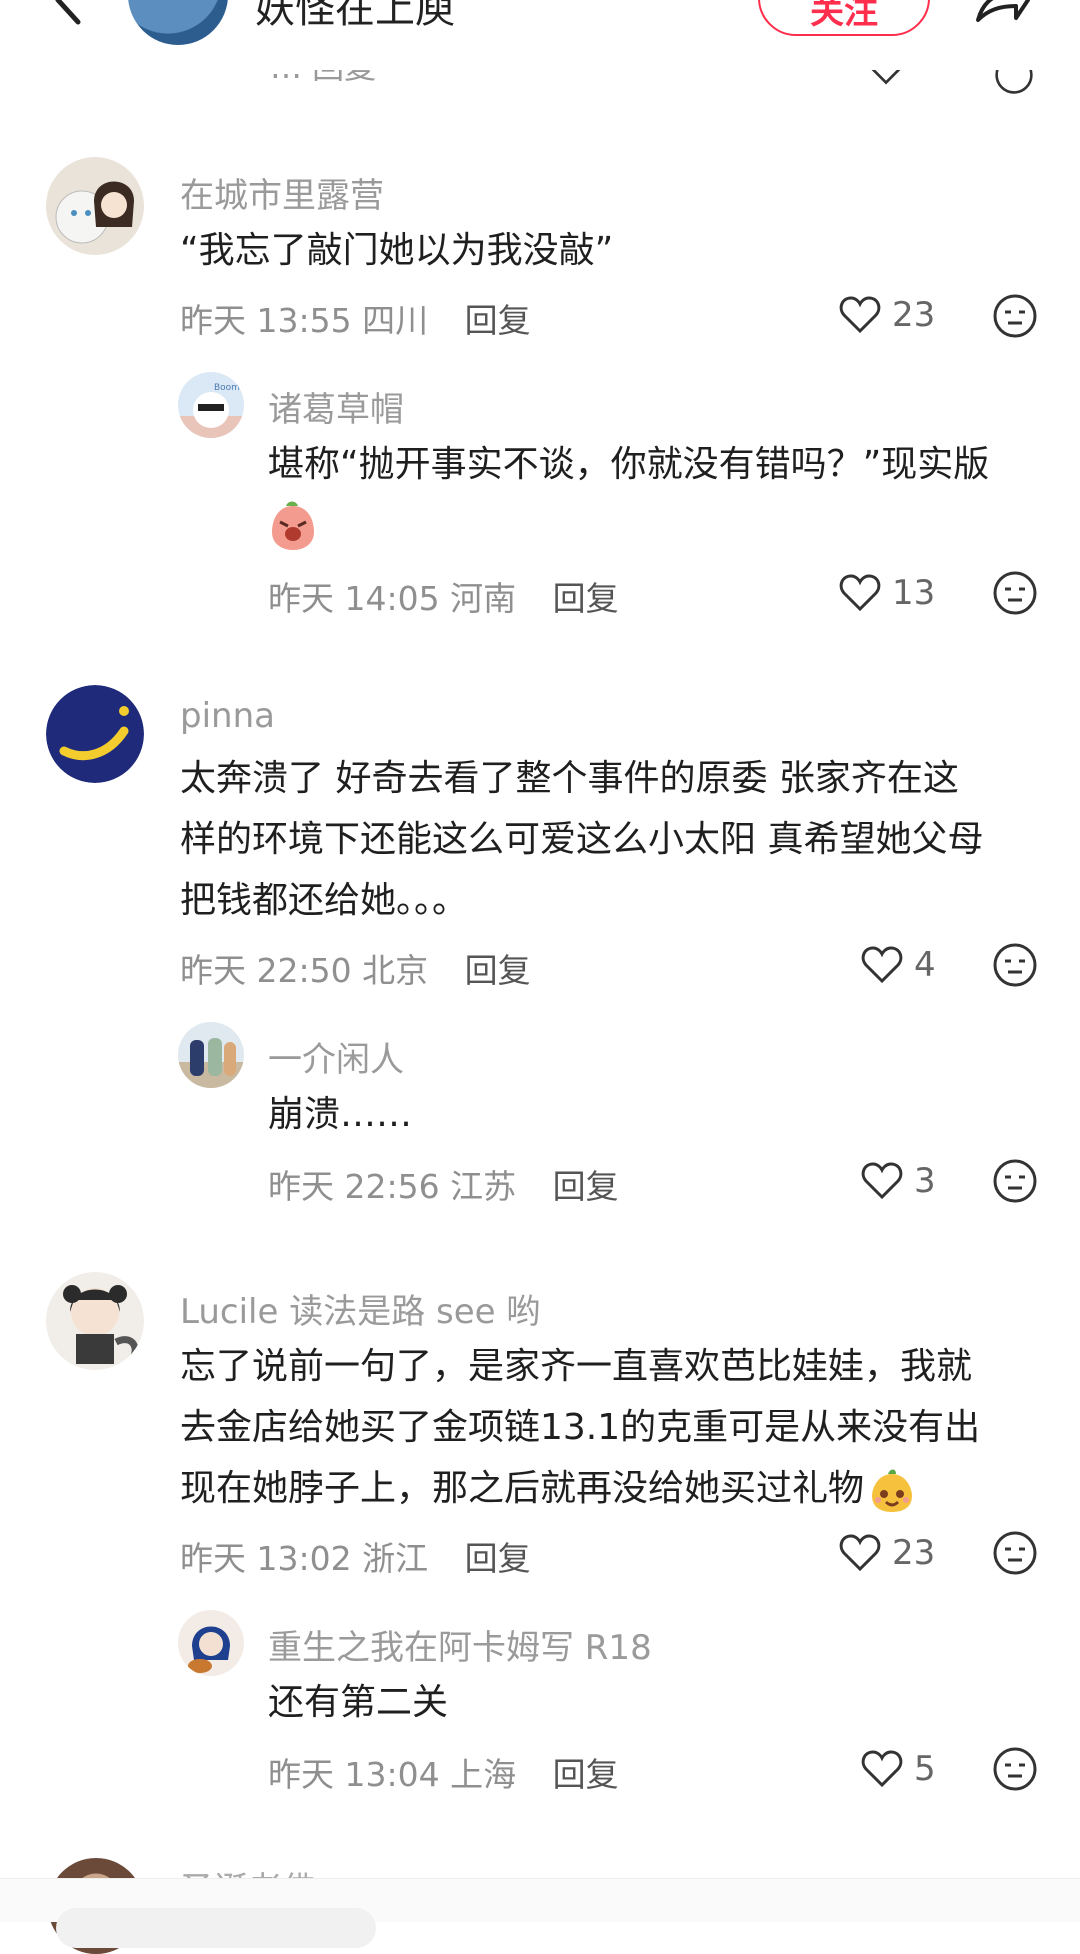 Image resolution: width=1080 pixels, height=1954 pixels. Describe the element at coordinates (178, 22) in the screenshot. I see `author-avatar` at that location.